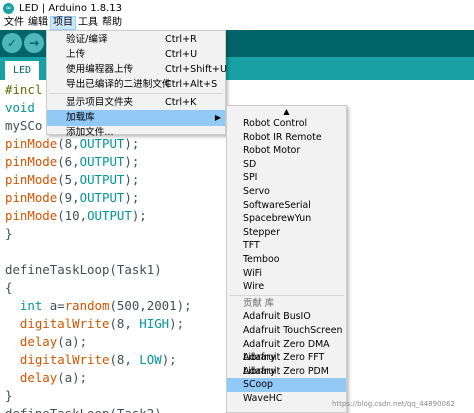 This screenshot has height=413, width=474. Describe the element at coordinates (136, 93) in the screenshot. I see `menu-separator` at that location.